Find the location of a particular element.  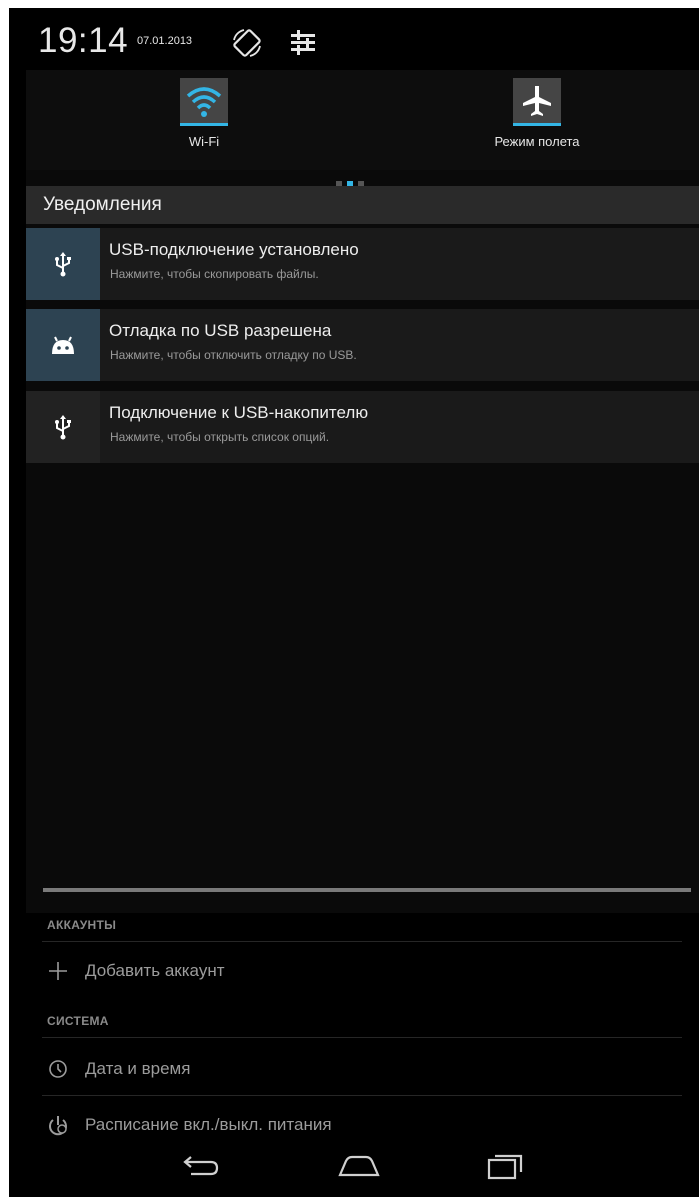

date: 07.01.2013 is located at coordinates (165, 41).